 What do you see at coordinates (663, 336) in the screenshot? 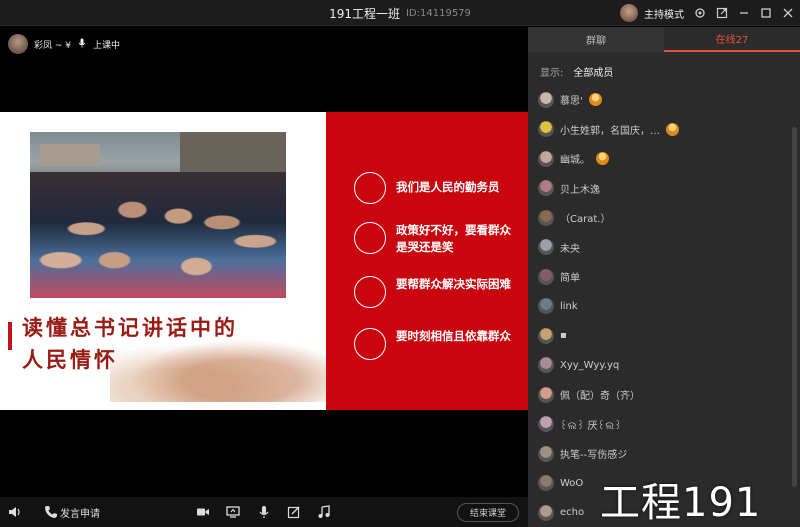
I see `list-item: ▪` at bounding box center [663, 336].